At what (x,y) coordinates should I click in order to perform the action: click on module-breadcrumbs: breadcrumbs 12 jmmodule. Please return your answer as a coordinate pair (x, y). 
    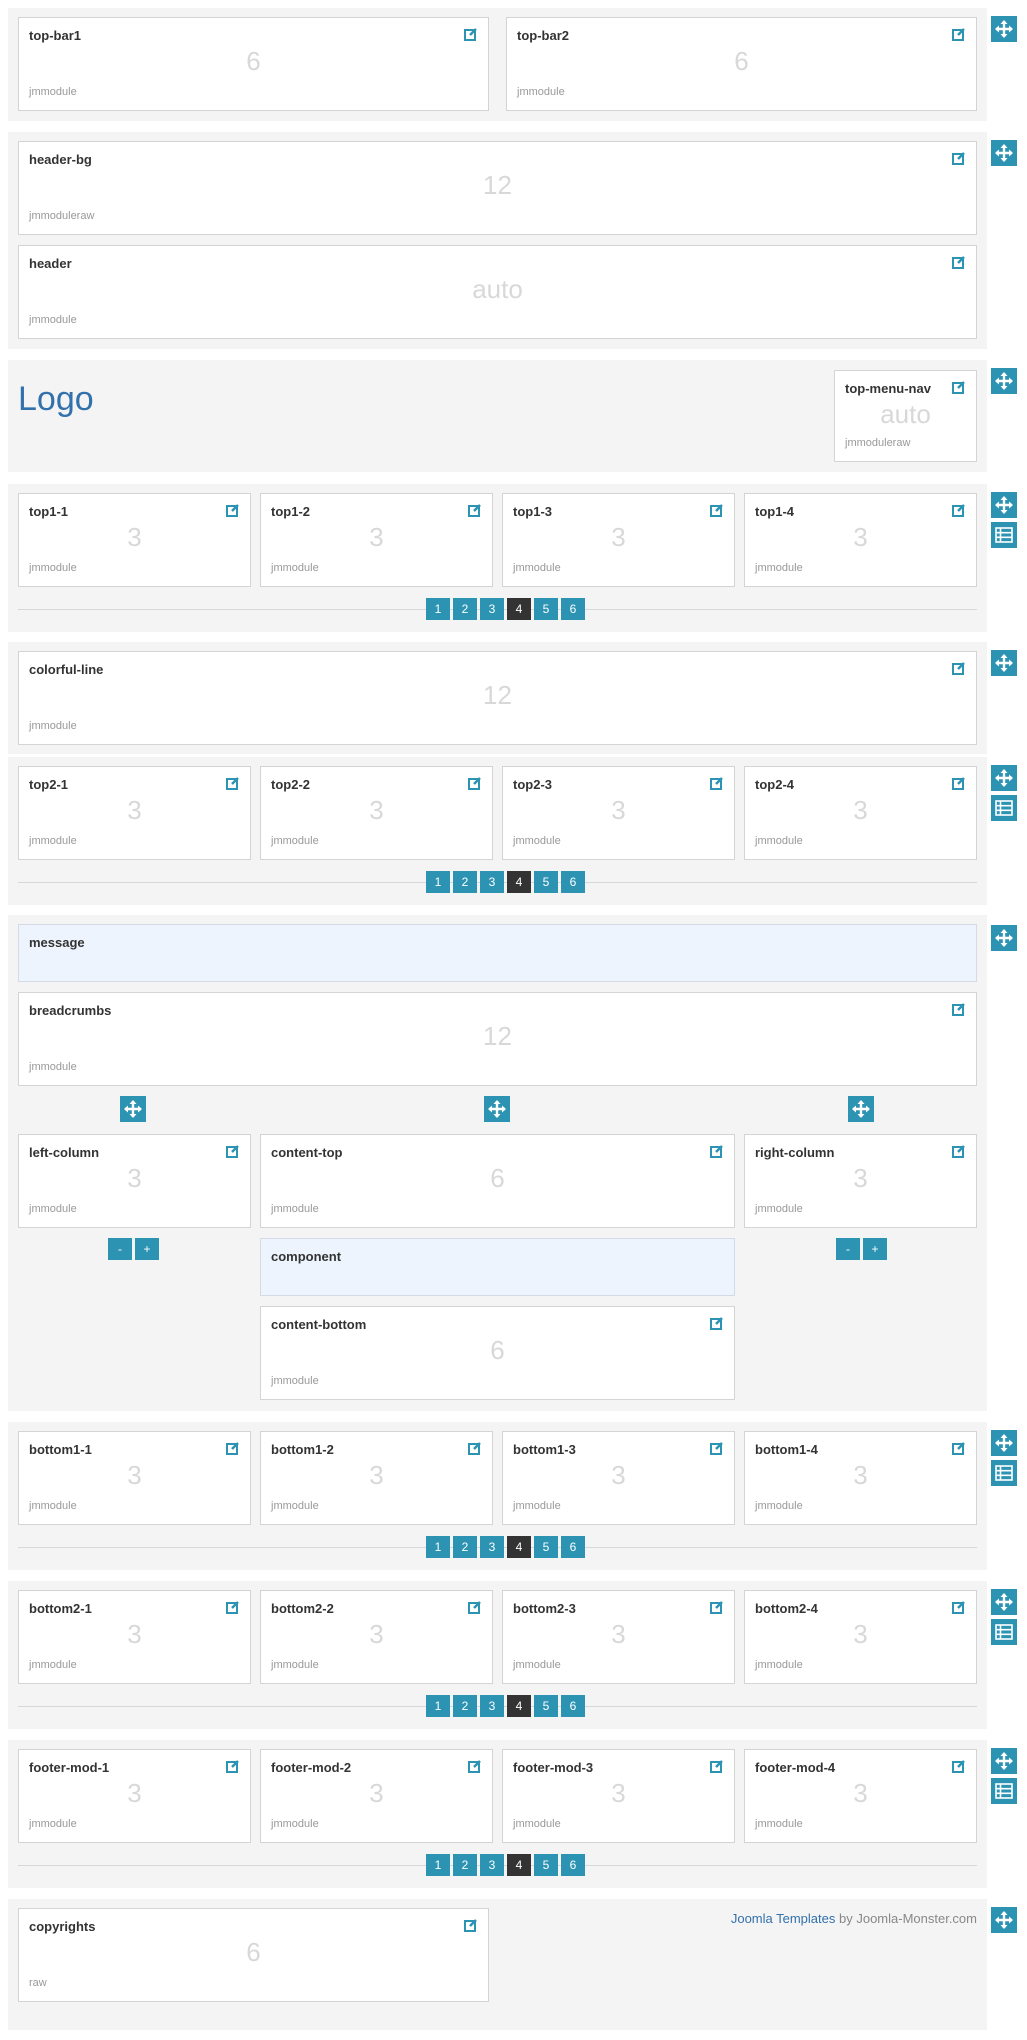
    Looking at the image, I should click on (497, 1039).